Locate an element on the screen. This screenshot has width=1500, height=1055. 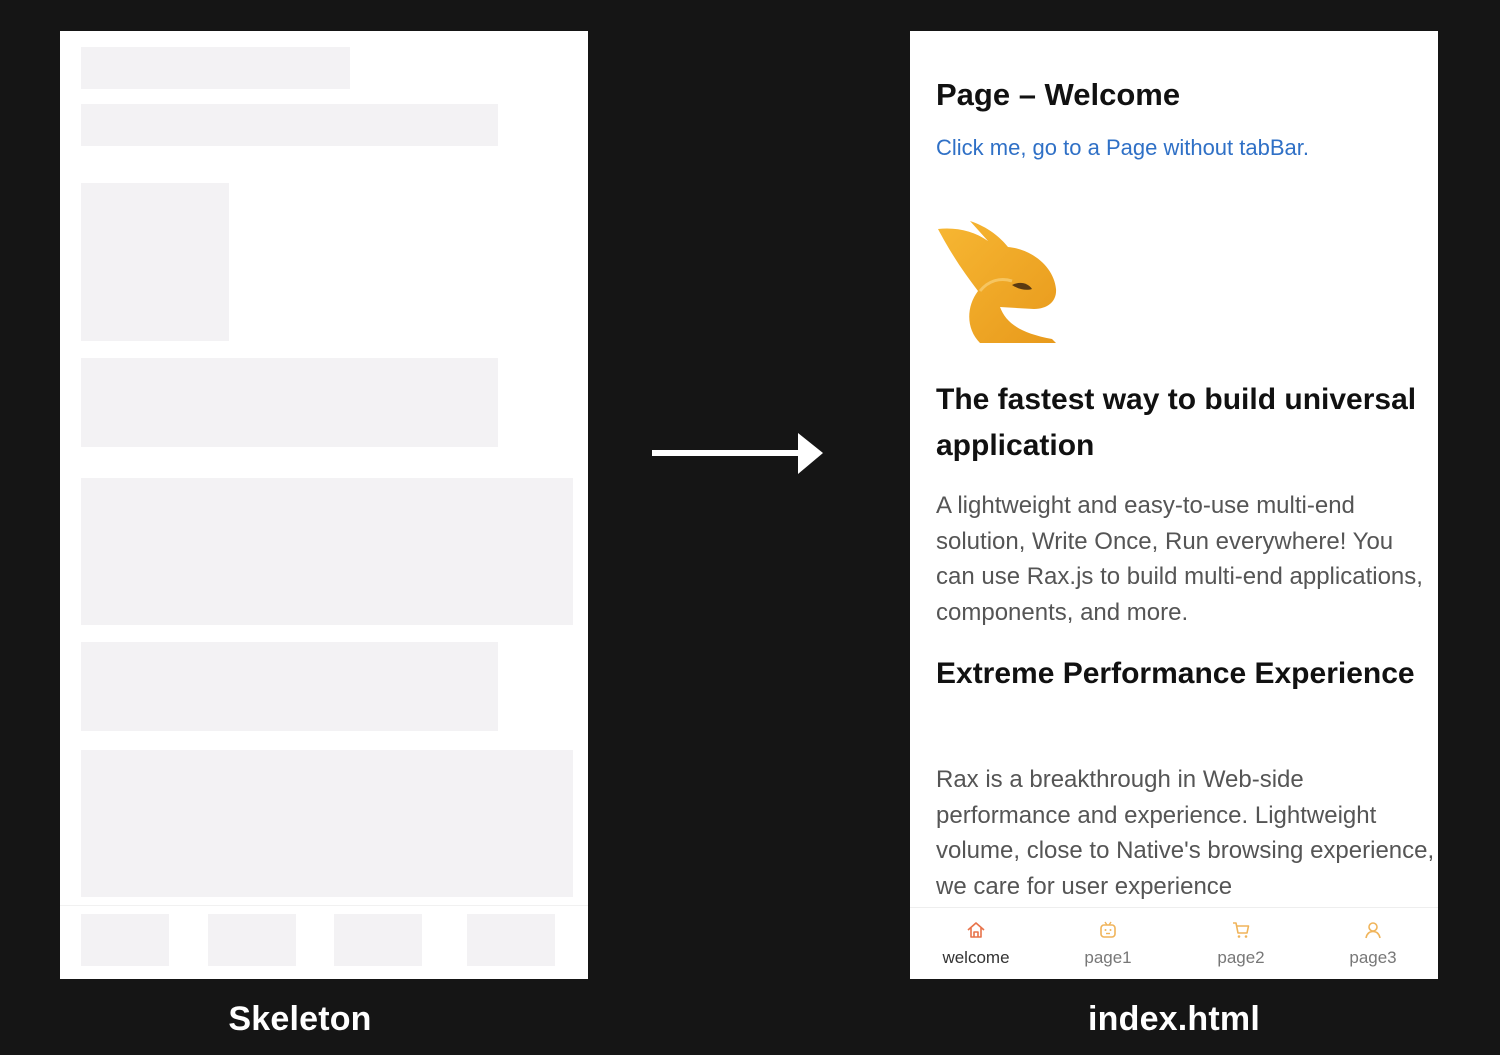
robot-icon is located at coordinates (1108, 929).